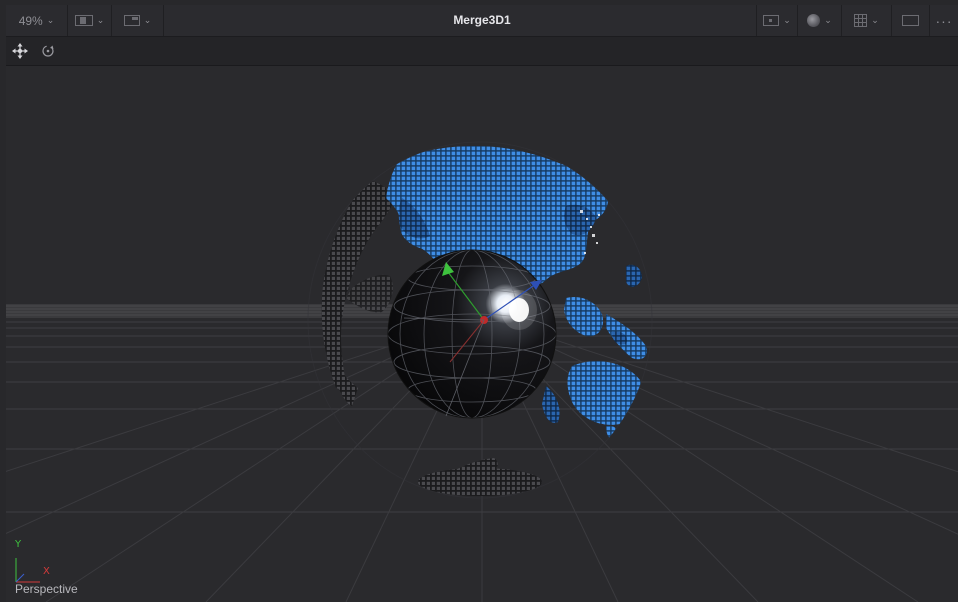 The height and width of the screenshot is (602, 958). Describe the element at coordinates (18, 544) in the screenshot. I see `axis-y-label: Y` at that location.